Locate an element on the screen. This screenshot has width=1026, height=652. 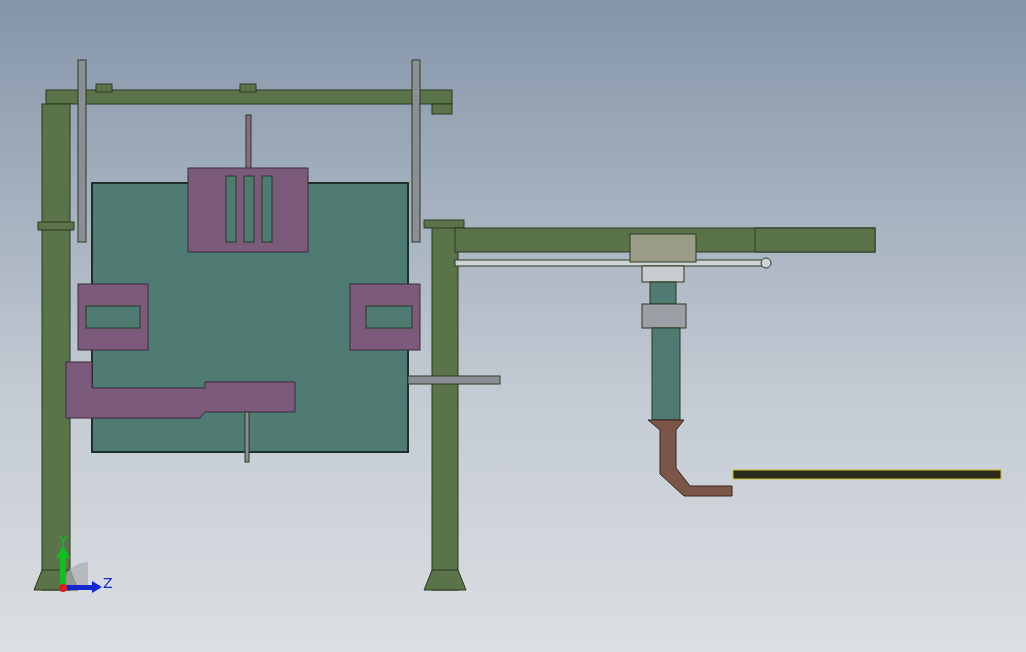
axis-triad-icon is located at coordinates (79, 569).